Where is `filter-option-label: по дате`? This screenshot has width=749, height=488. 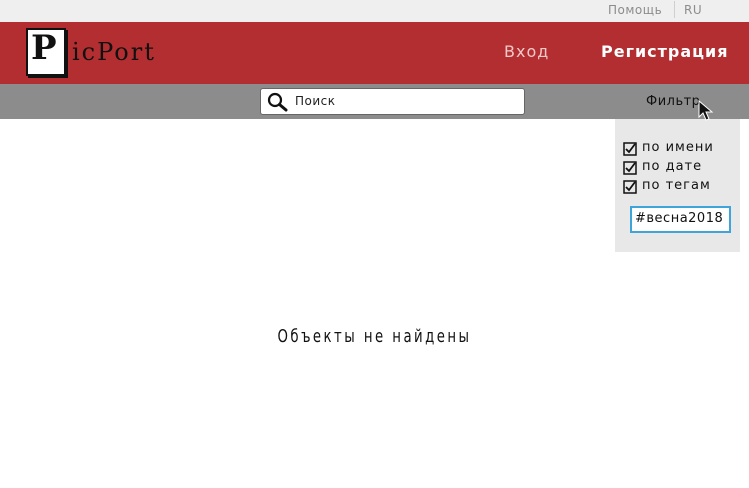 filter-option-label: по дате is located at coordinates (672, 166).